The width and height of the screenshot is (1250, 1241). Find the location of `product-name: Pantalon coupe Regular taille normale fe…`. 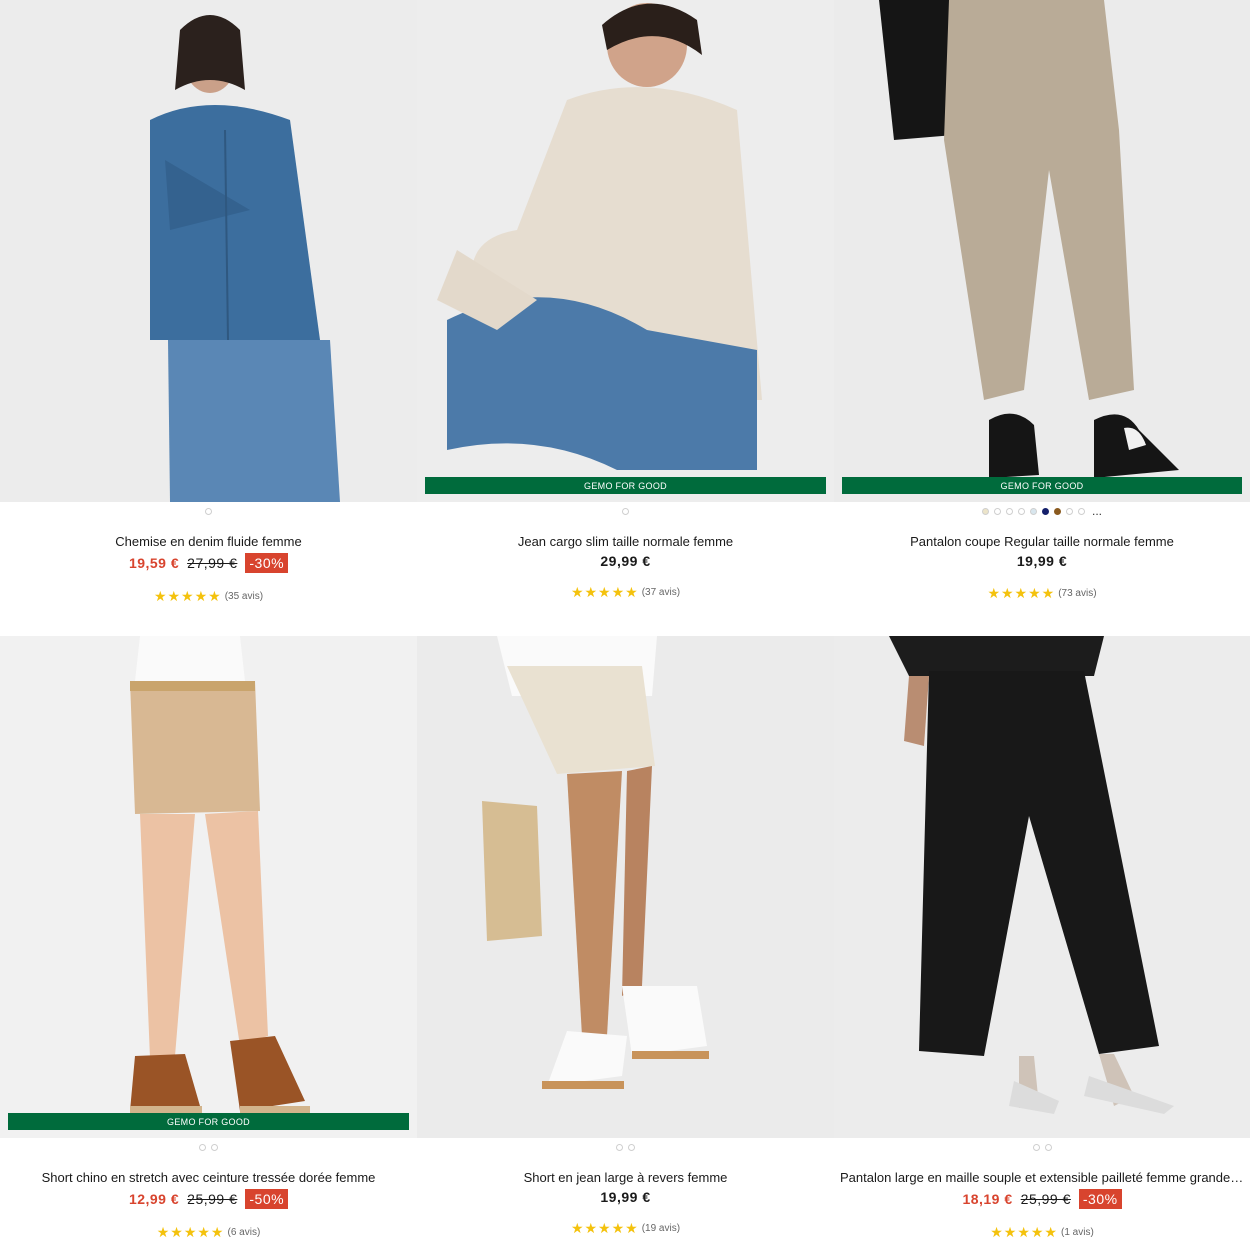

product-name: Pantalon coupe Regular taille normale fe… is located at coordinates (1042, 541).